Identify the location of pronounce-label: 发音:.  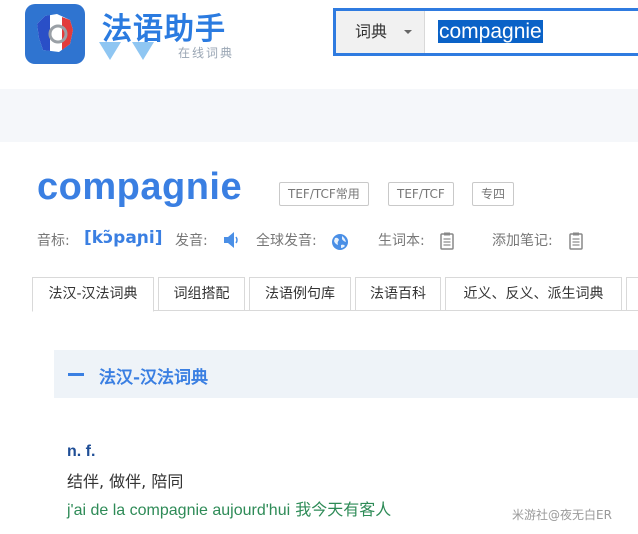
(191, 241).